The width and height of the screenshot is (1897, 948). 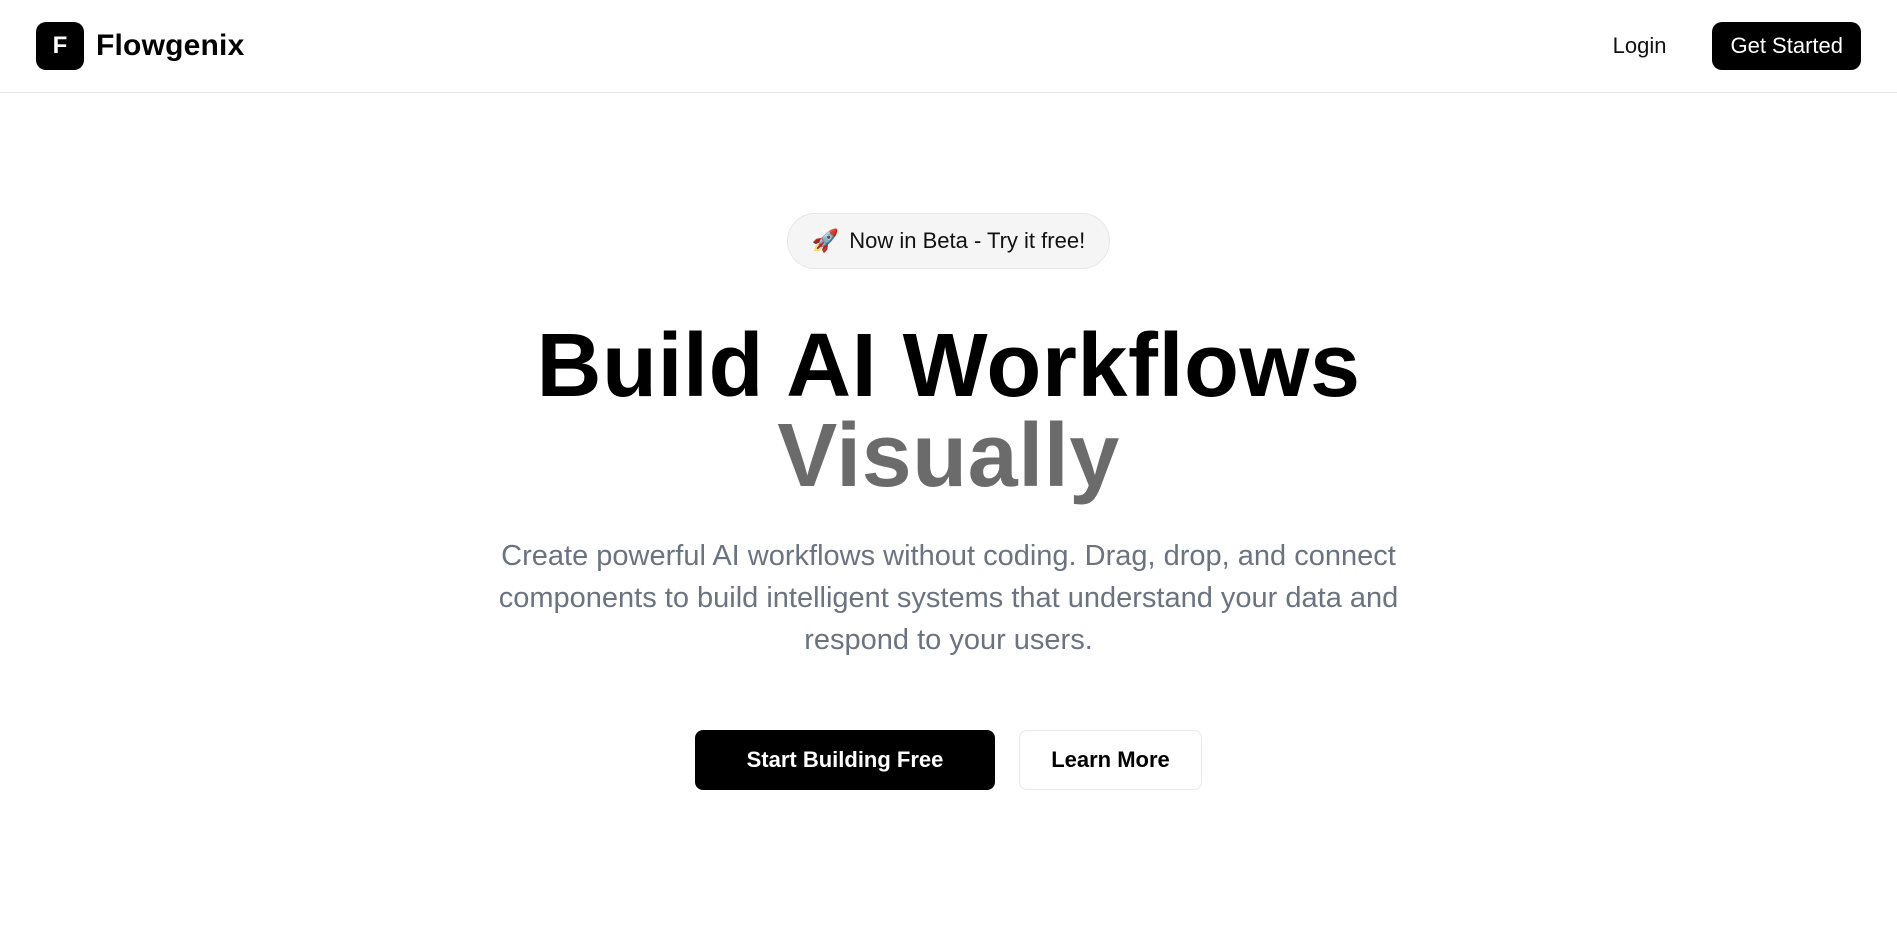 I want to click on top-navbar: F Flowgenix Login Get Started, so click(x=948, y=46).